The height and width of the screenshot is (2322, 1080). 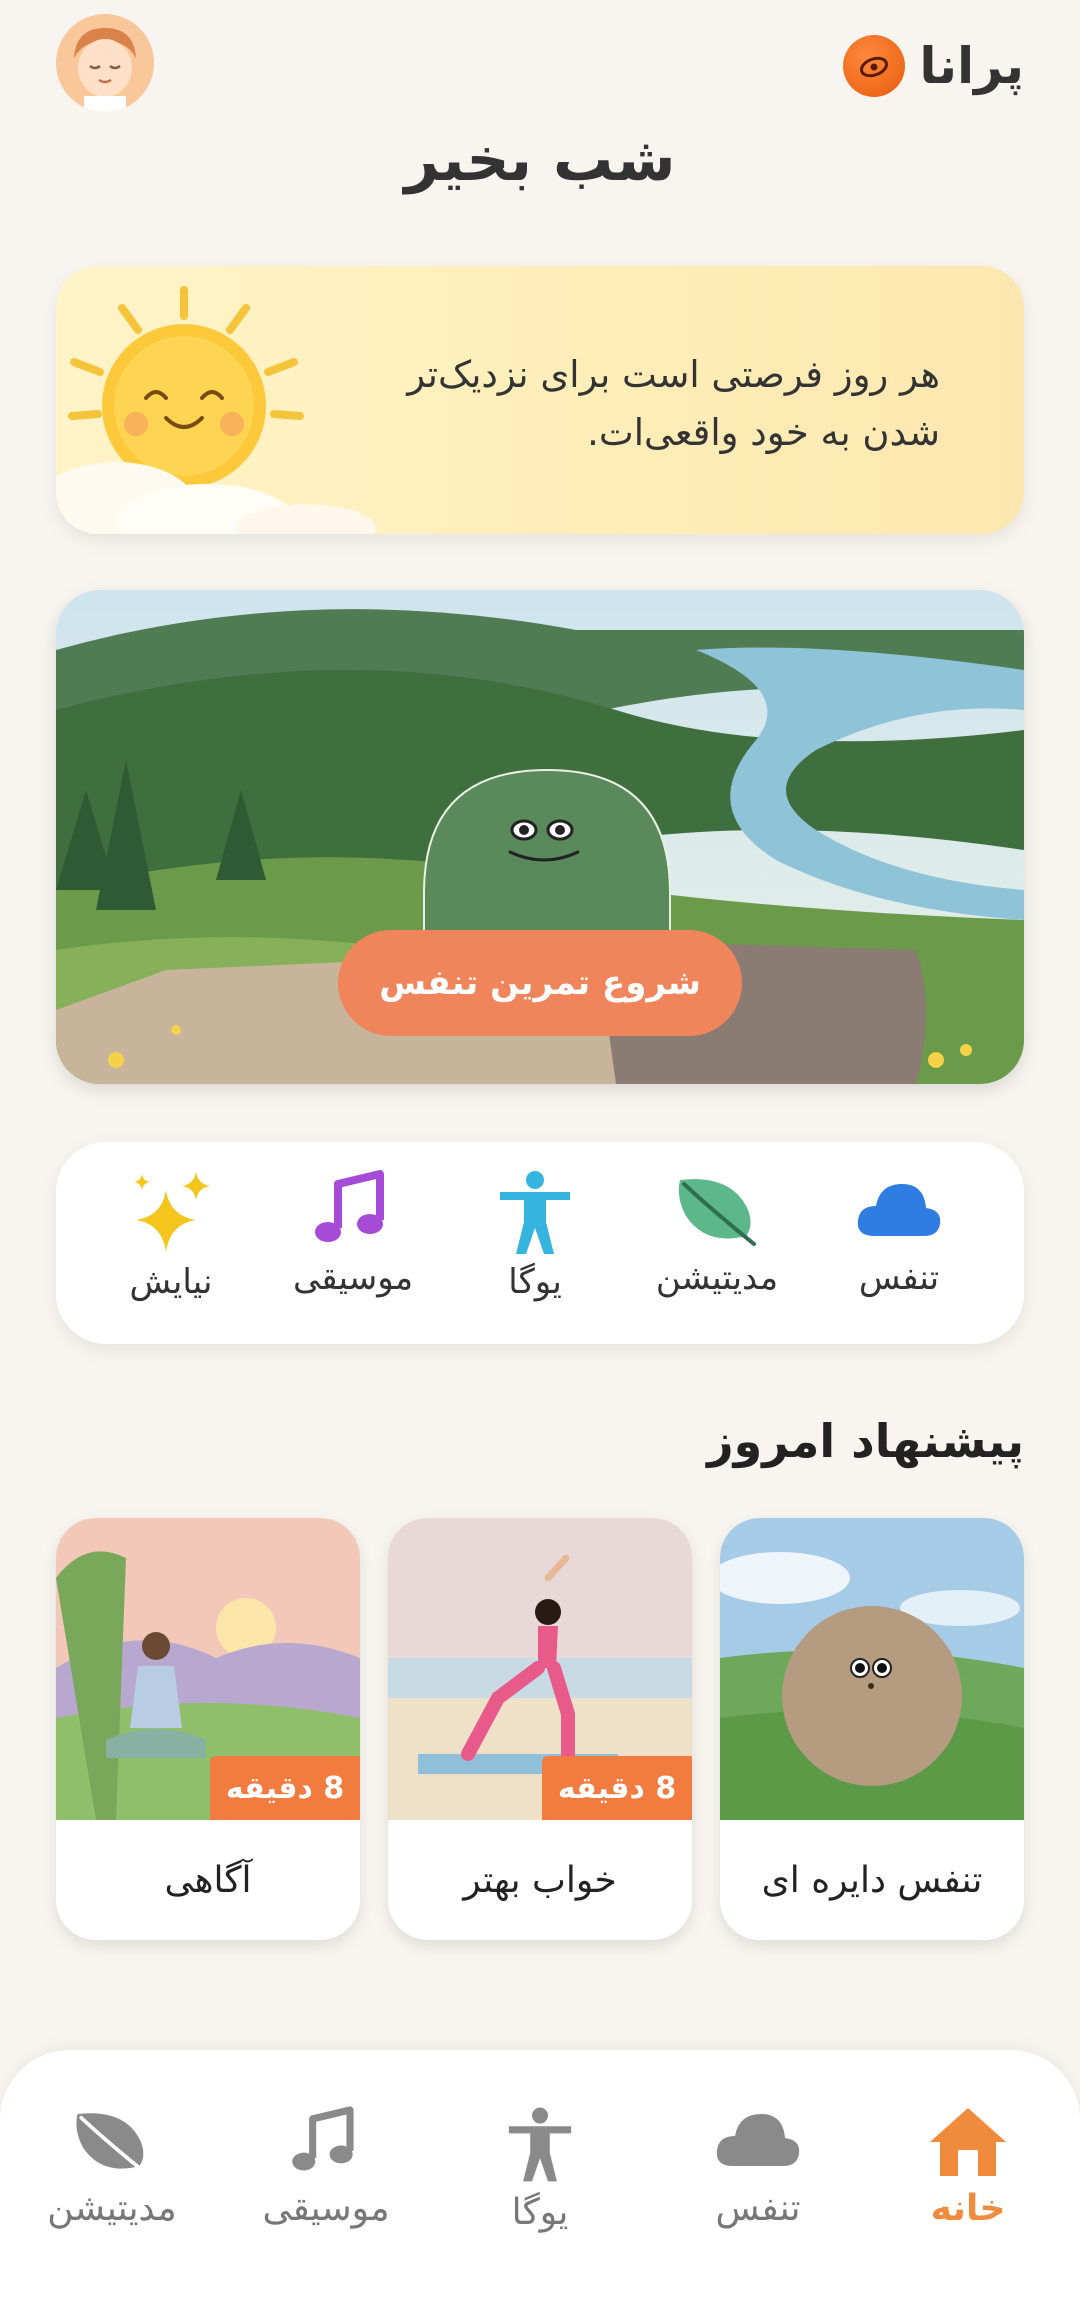 I want to click on card-title: خواب بهتر, so click(x=540, y=1880).